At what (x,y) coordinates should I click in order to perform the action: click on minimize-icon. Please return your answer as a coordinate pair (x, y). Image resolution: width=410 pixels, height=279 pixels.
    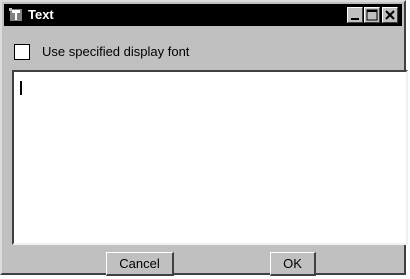
    Looking at the image, I should click on (355, 19).